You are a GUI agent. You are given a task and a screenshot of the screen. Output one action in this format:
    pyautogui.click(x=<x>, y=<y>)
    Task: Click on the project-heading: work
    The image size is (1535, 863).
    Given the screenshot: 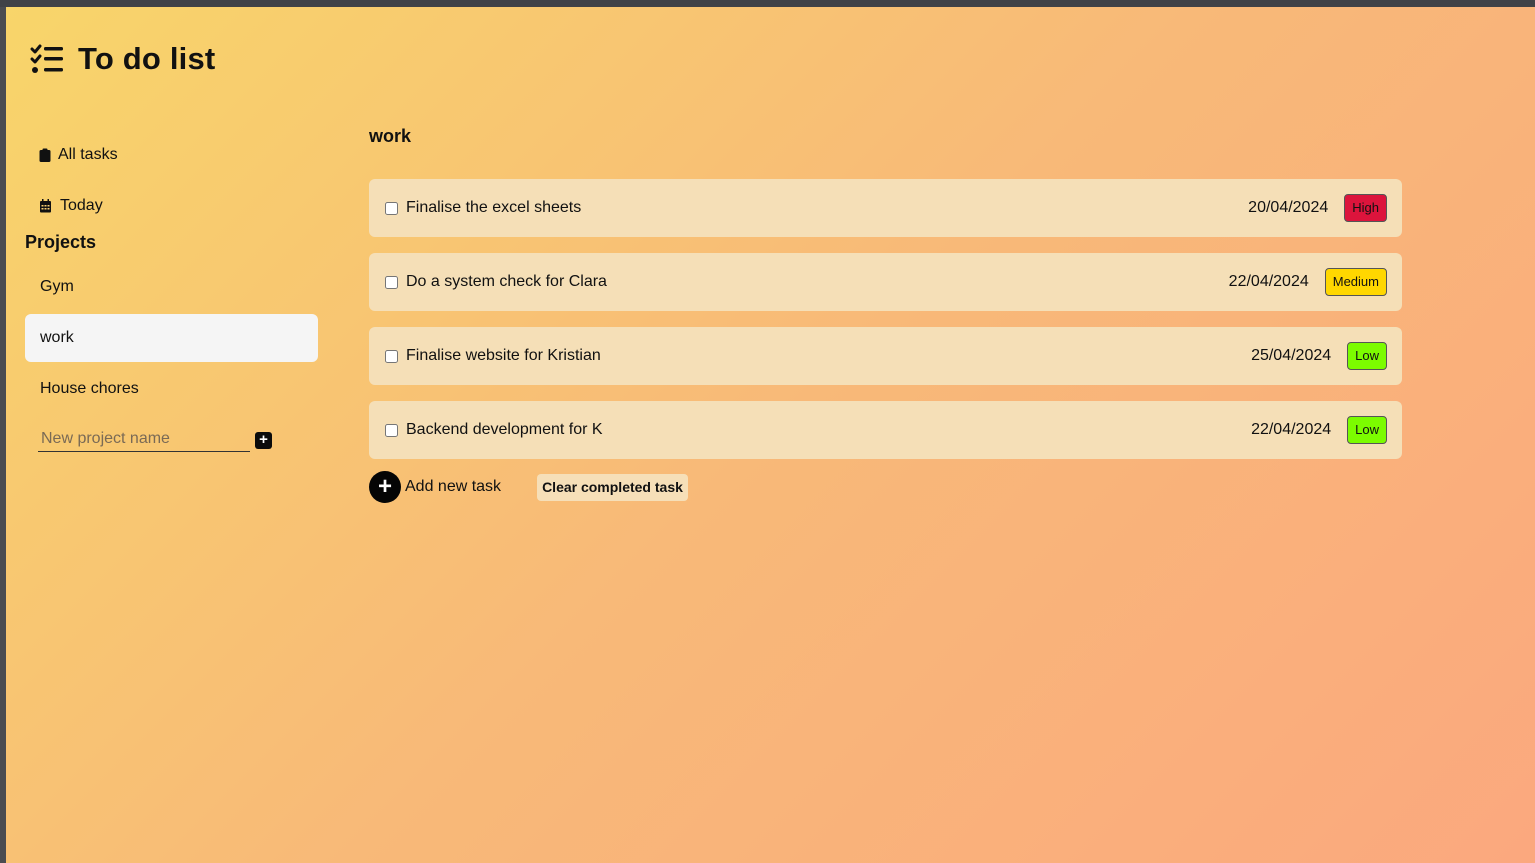 What is the action you would take?
    pyautogui.click(x=390, y=136)
    